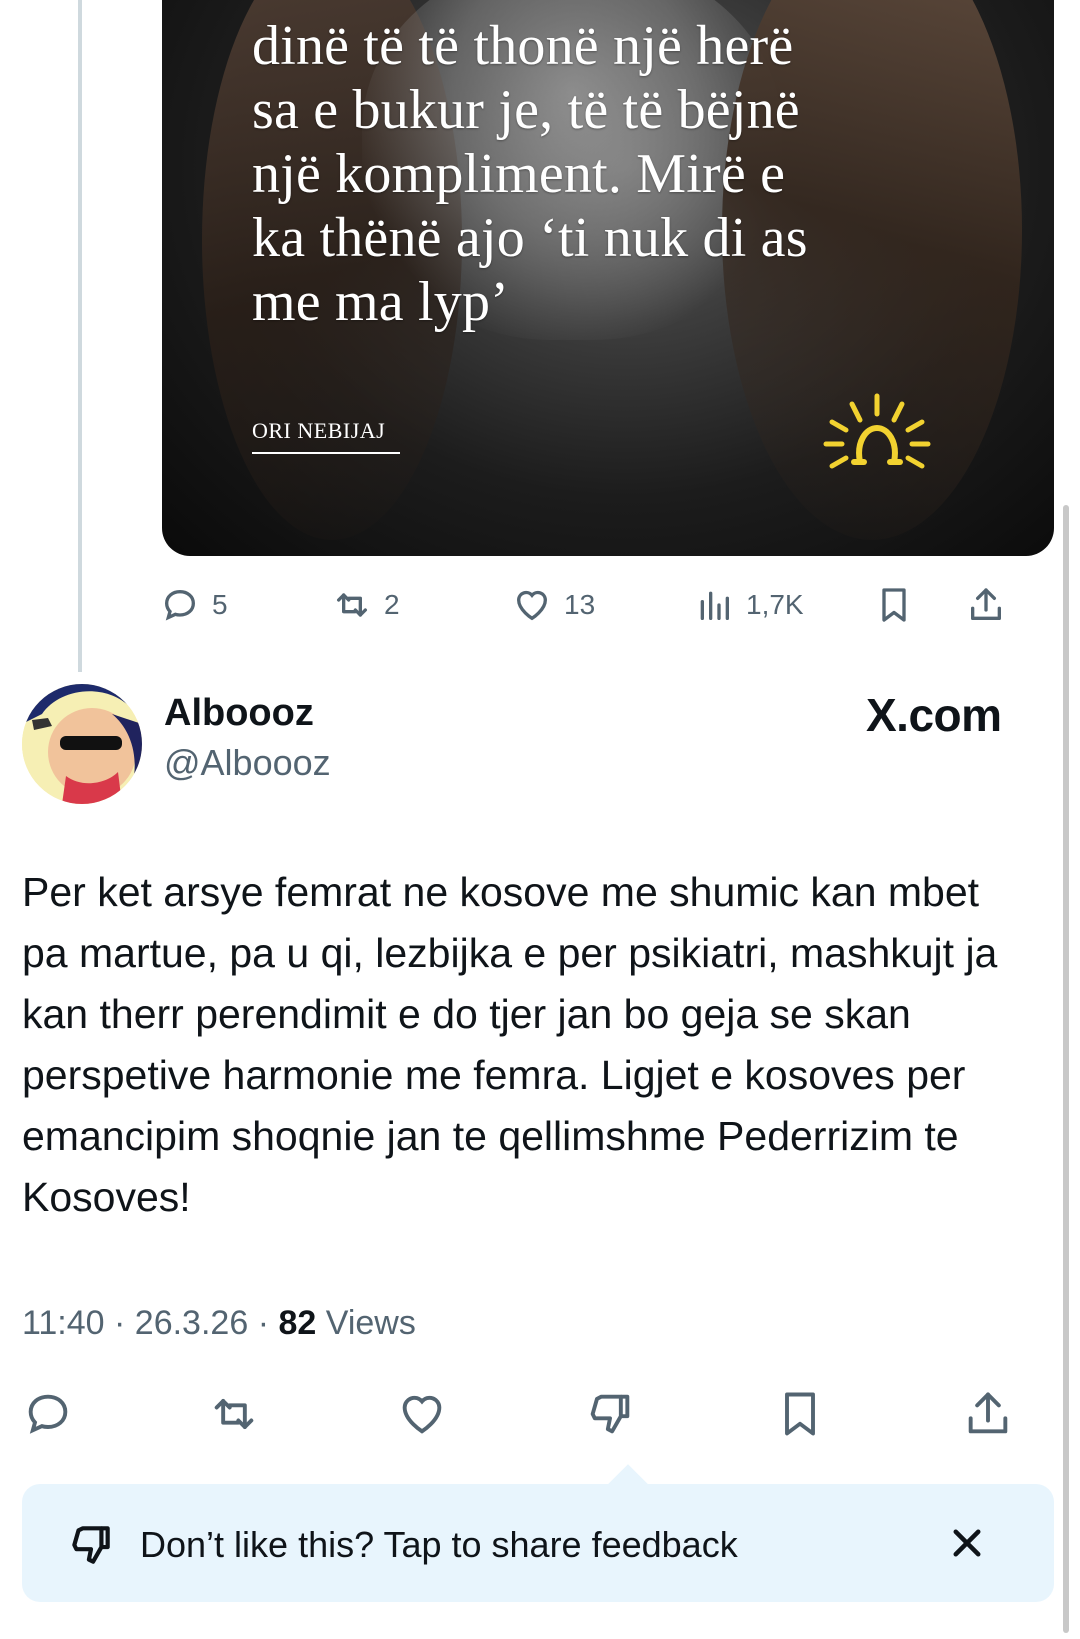 The height and width of the screenshot is (1639, 1080). I want to click on avatar, so click(82, 744).